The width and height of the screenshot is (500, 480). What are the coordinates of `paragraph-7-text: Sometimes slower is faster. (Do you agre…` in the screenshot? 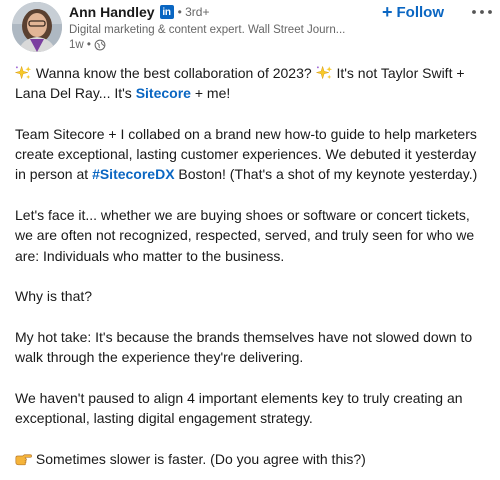 It's located at (199, 458).